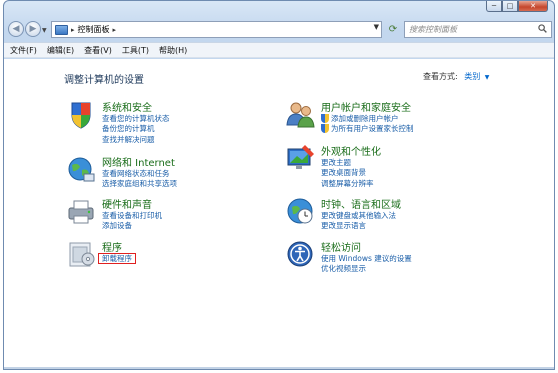  What do you see at coordinates (138, 161) in the screenshot?
I see `category-title: 网络和 Internet` at bounding box center [138, 161].